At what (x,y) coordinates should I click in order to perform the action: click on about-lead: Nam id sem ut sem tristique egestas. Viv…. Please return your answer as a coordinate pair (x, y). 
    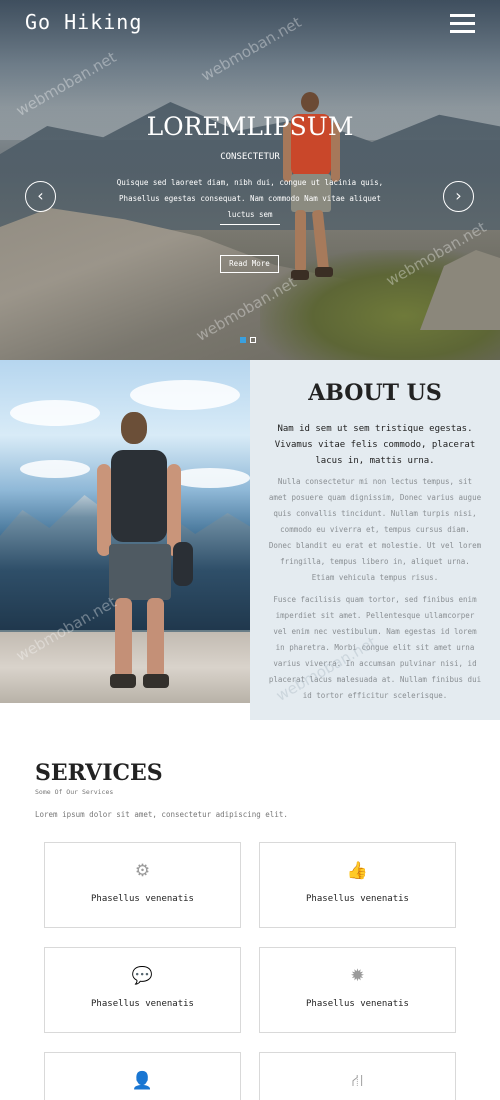
    Looking at the image, I should click on (375, 445).